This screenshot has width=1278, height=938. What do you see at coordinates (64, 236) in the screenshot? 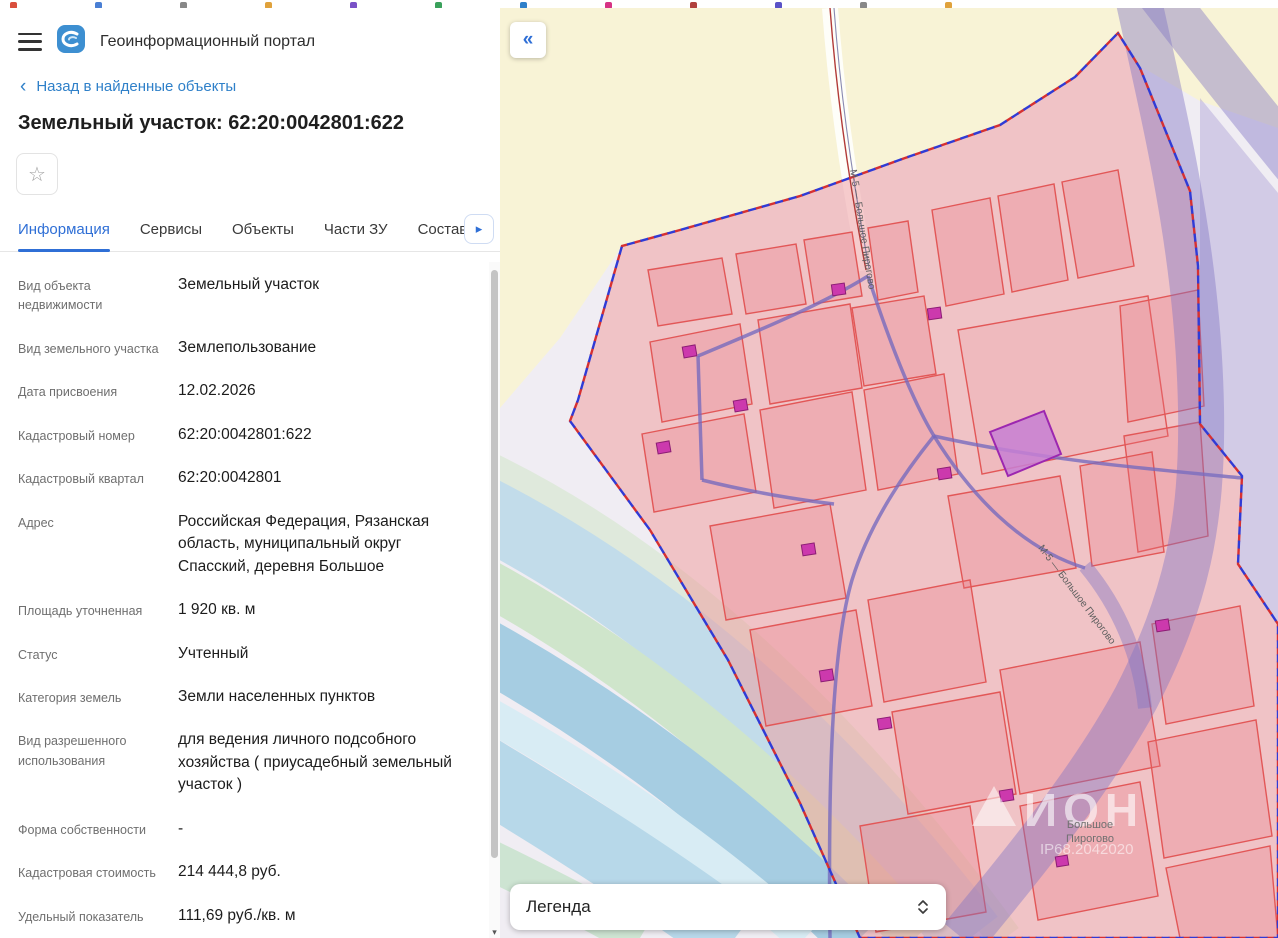
I see `tab-information: Информация` at bounding box center [64, 236].